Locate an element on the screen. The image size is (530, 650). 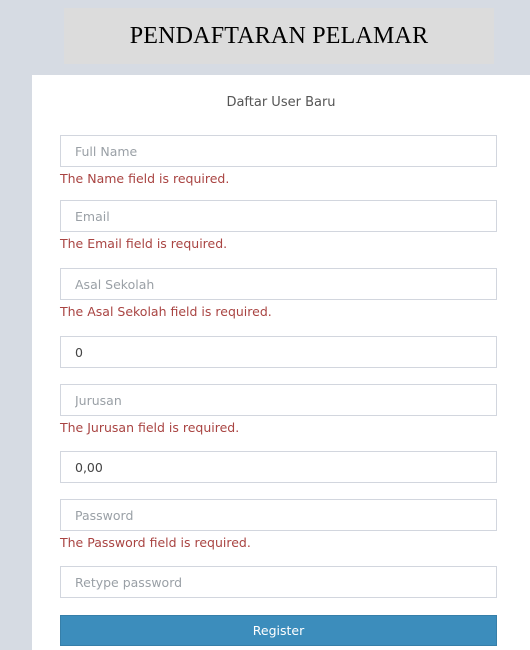
retype-password-input is located at coordinates (278, 582).